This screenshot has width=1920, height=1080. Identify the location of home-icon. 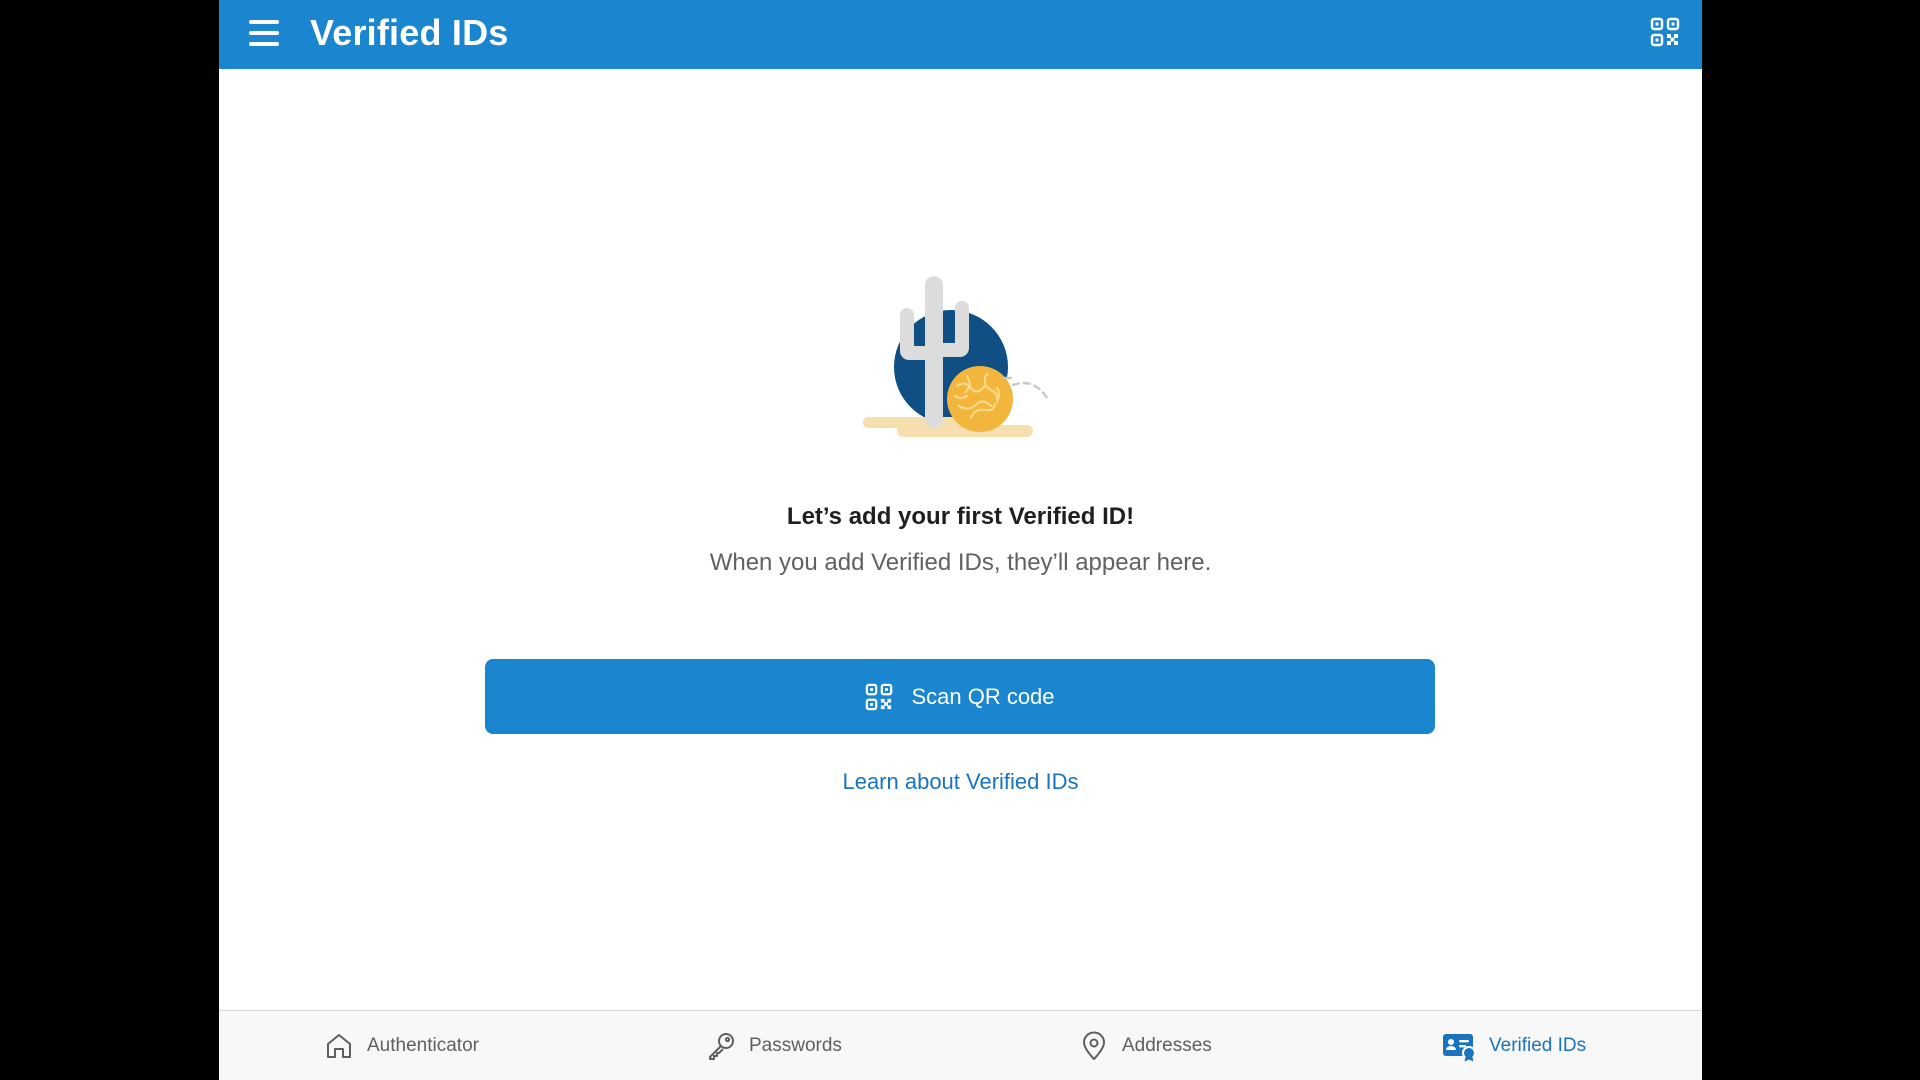
(339, 1046).